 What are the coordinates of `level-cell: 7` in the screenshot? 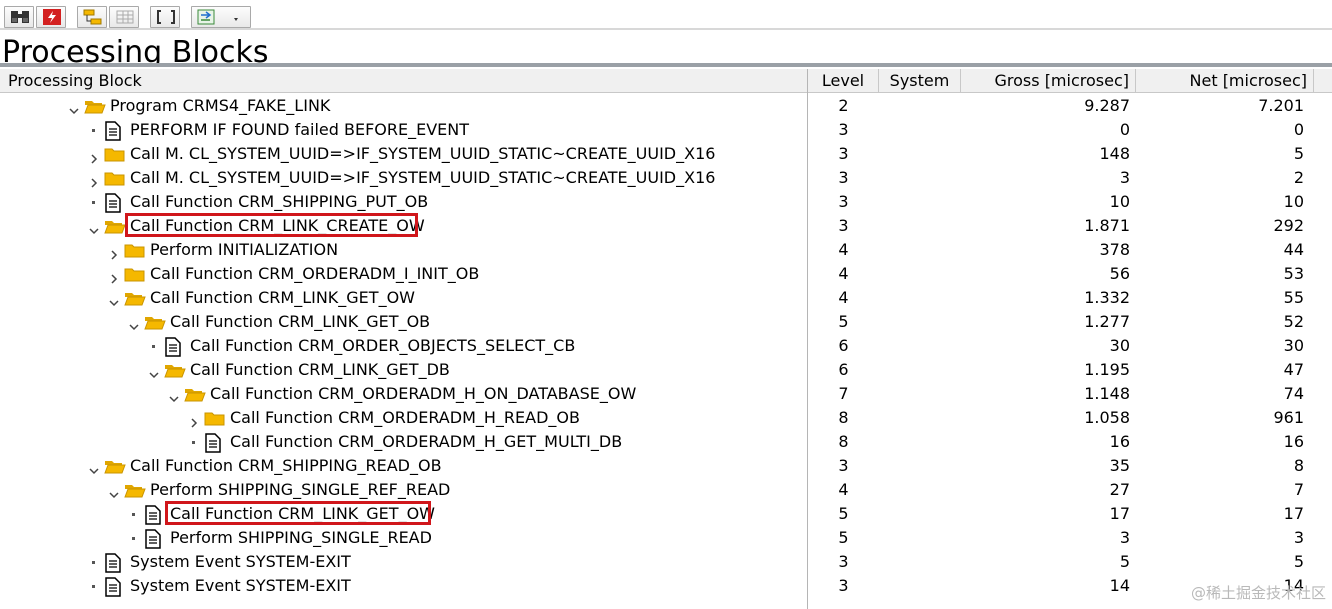 It's located at (843, 393).